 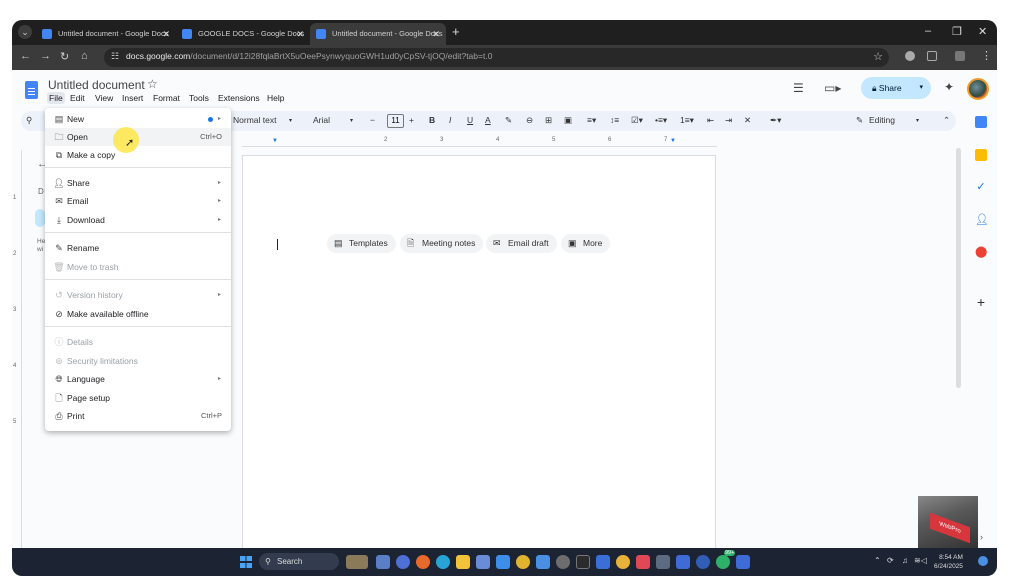 I want to click on forward-icon: →, so click(x=45, y=56).